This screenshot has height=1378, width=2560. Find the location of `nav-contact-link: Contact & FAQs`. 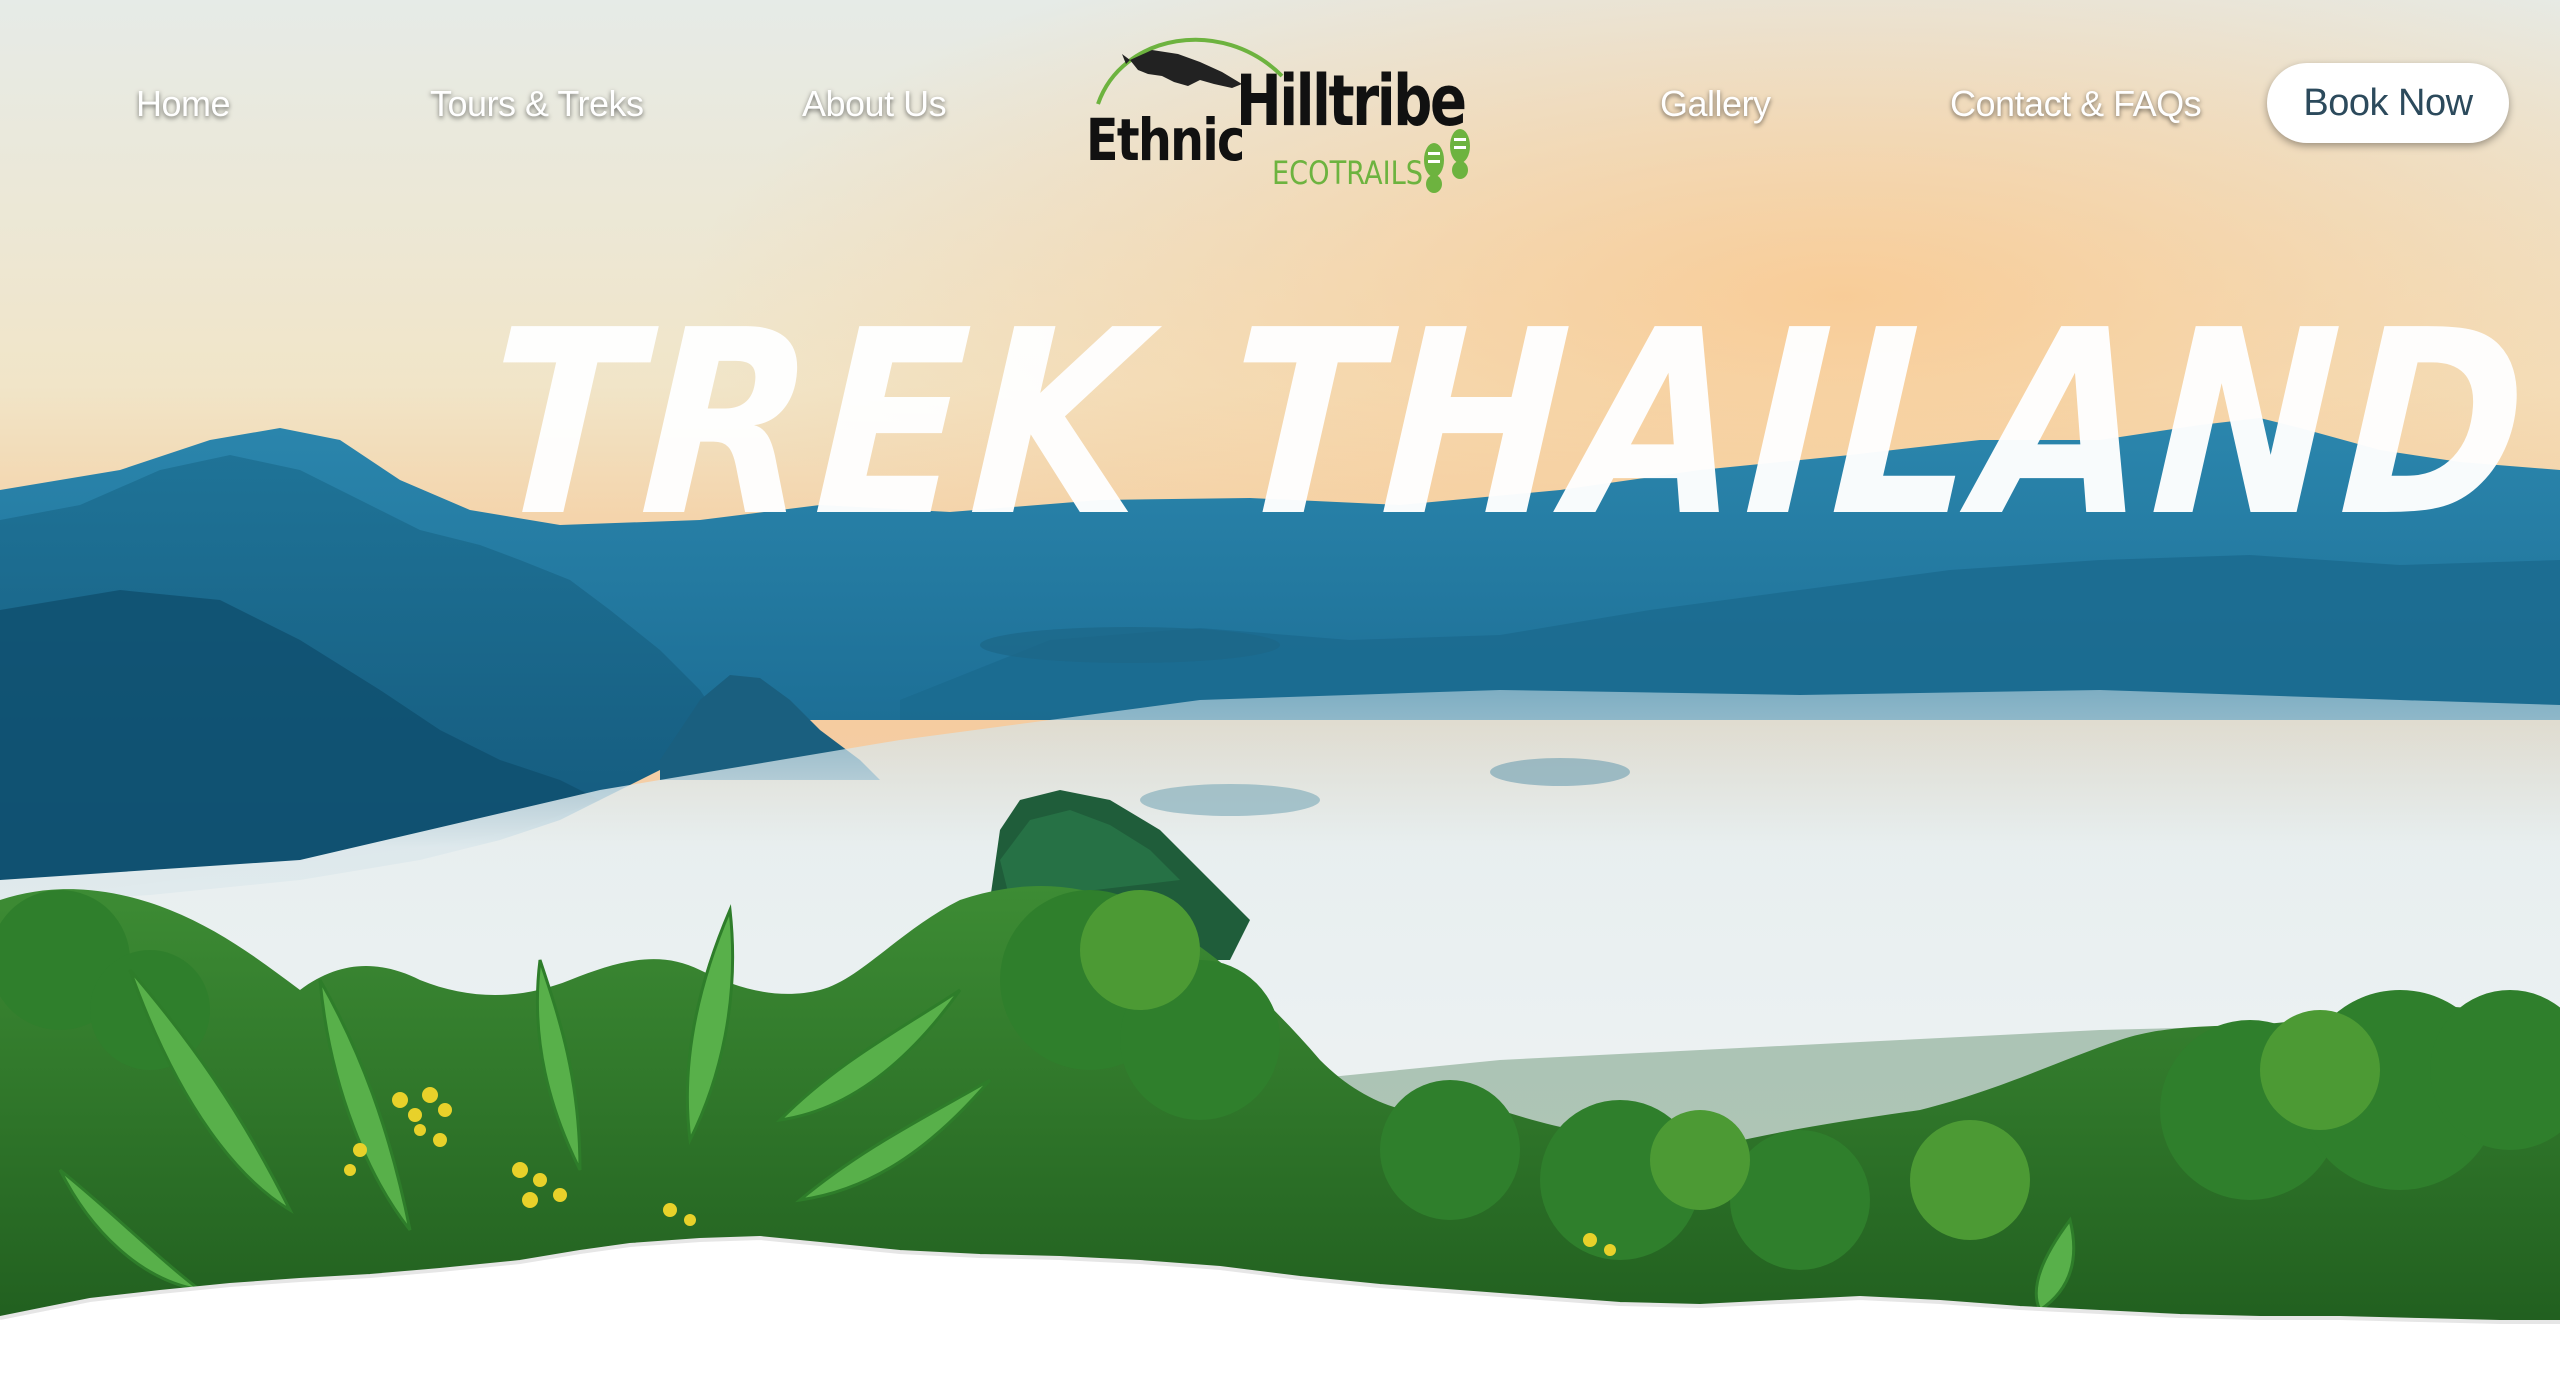

nav-contact-link: Contact & FAQs is located at coordinates (2076, 104).